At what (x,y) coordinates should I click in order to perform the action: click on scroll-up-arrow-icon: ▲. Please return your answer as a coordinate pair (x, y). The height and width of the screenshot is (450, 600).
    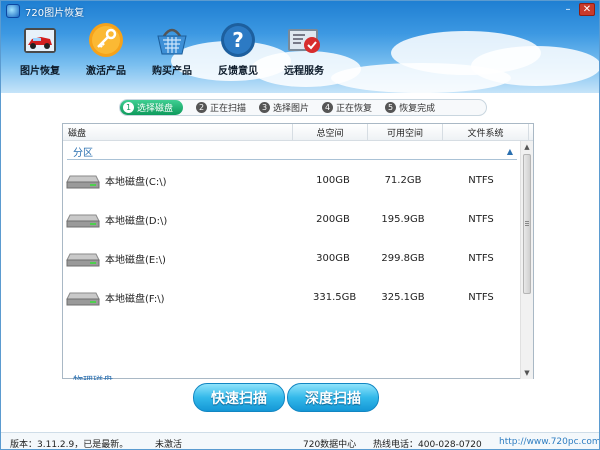
    Looking at the image, I should click on (527, 147).